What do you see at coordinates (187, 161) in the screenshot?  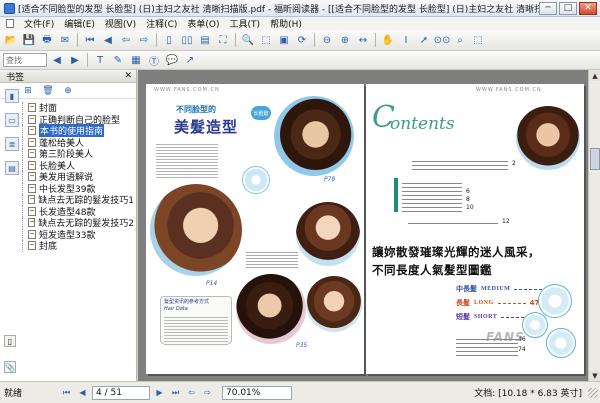 I see `left-page-intro-text` at bounding box center [187, 161].